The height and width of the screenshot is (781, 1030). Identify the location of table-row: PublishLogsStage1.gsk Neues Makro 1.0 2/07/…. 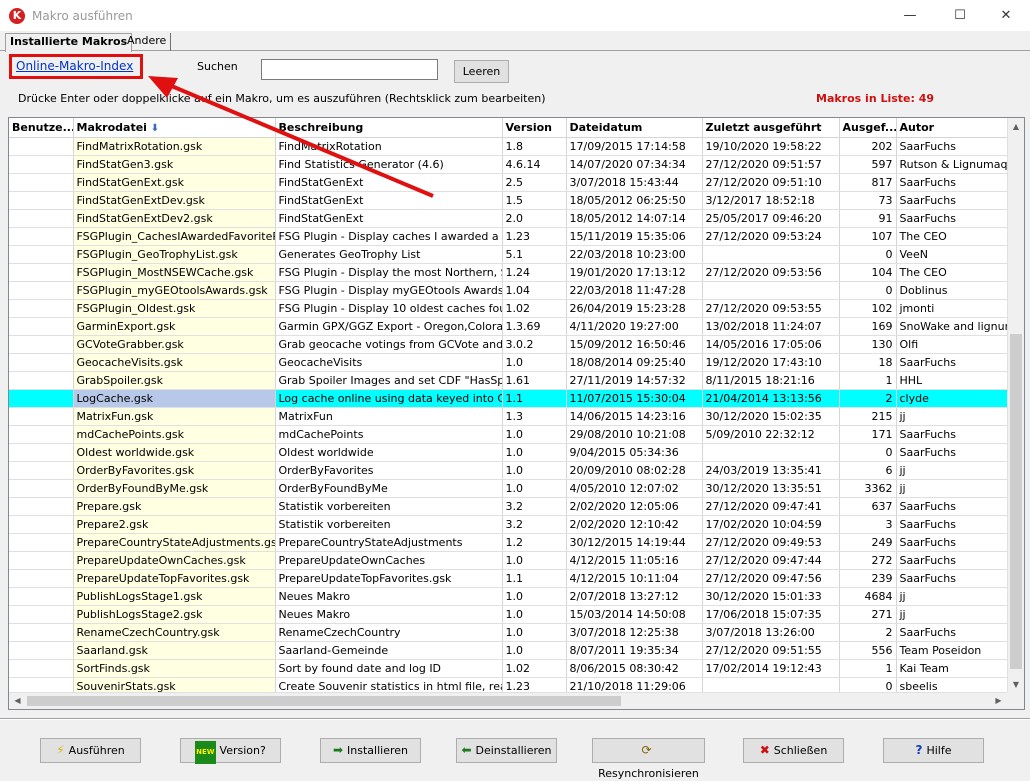
(508, 596).